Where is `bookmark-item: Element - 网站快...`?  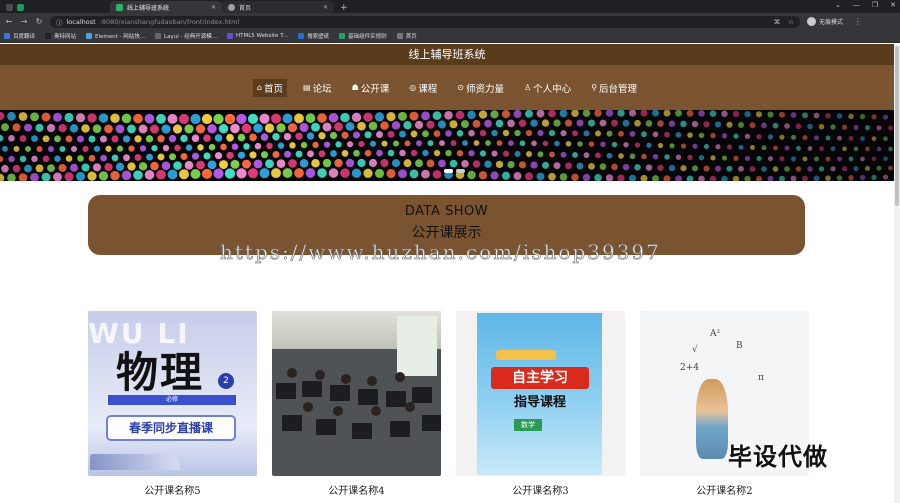
bookmark-item: Element - 网站快... is located at coordinates (115, 36).